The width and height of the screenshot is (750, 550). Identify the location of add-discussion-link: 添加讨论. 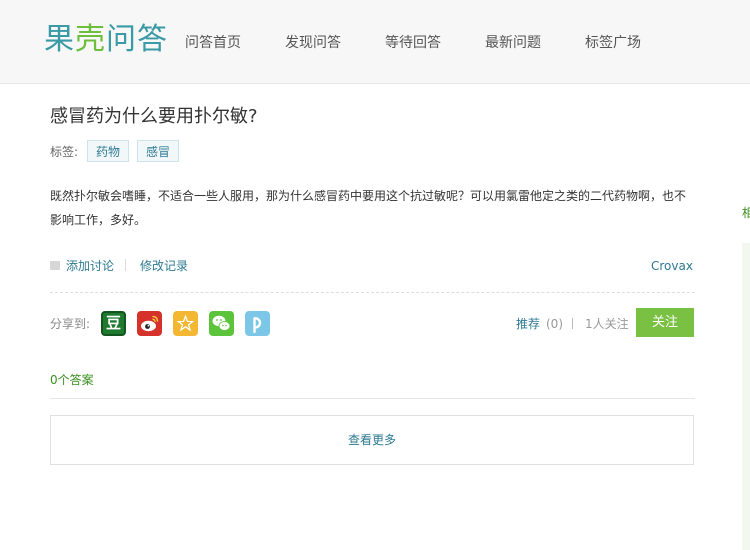
(90, 266).